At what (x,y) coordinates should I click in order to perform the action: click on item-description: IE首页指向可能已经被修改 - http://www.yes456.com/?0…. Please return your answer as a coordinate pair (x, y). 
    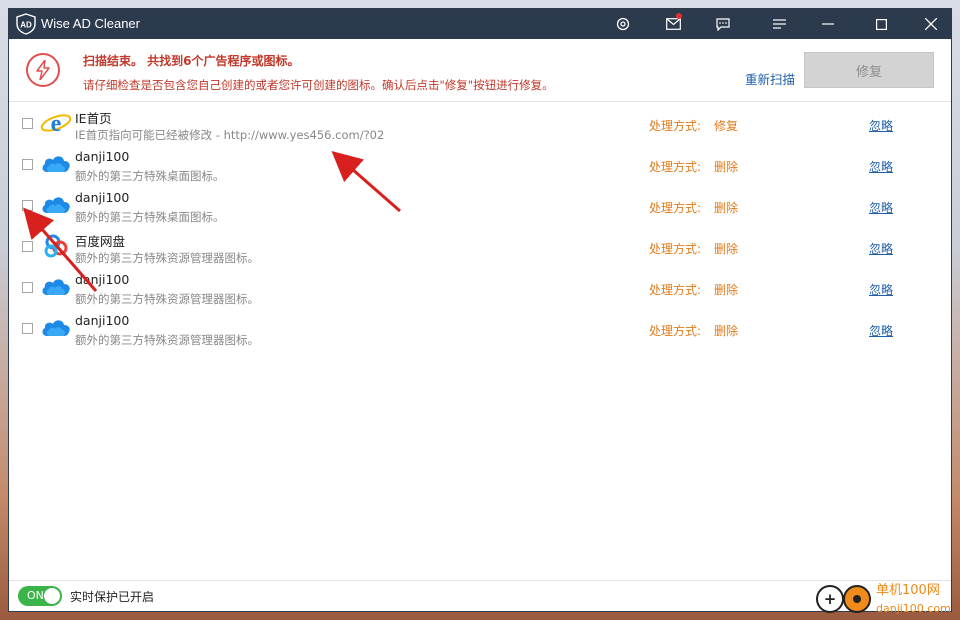
    Looking at the image, I should click on (230, 135).